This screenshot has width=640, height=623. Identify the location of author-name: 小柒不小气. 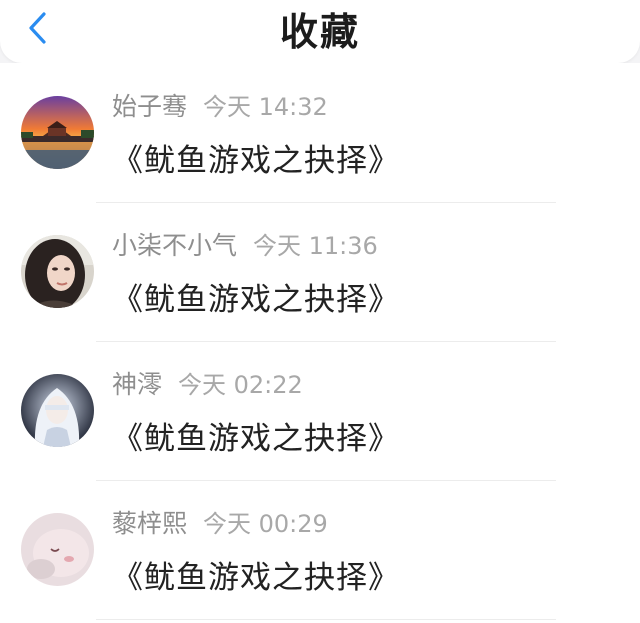
(174, 245).